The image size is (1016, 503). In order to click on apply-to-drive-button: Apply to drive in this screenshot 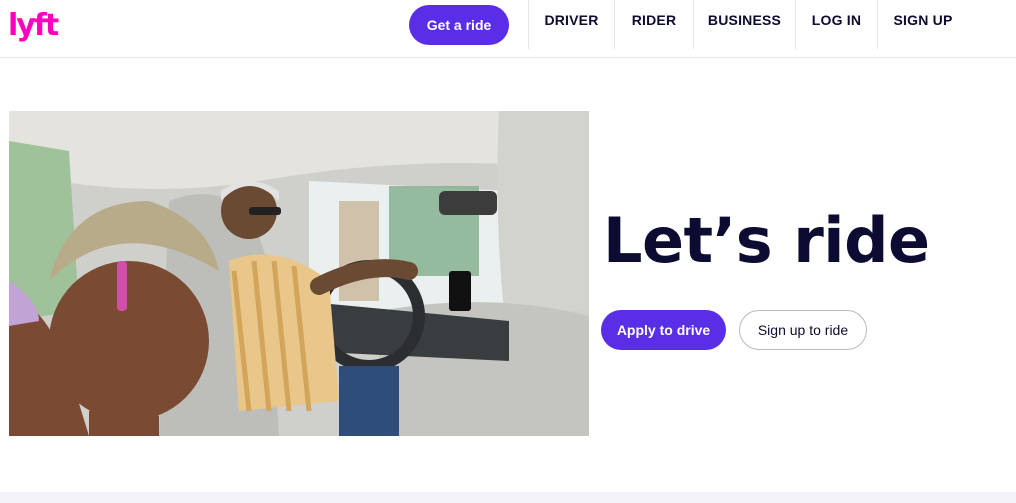, I will do `click(663, 330)`.